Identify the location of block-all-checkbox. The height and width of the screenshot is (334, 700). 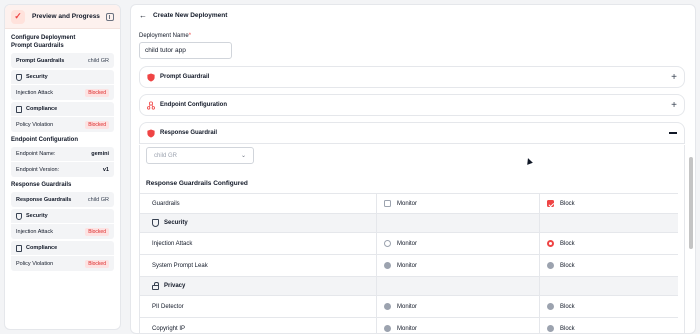
(550, 203).